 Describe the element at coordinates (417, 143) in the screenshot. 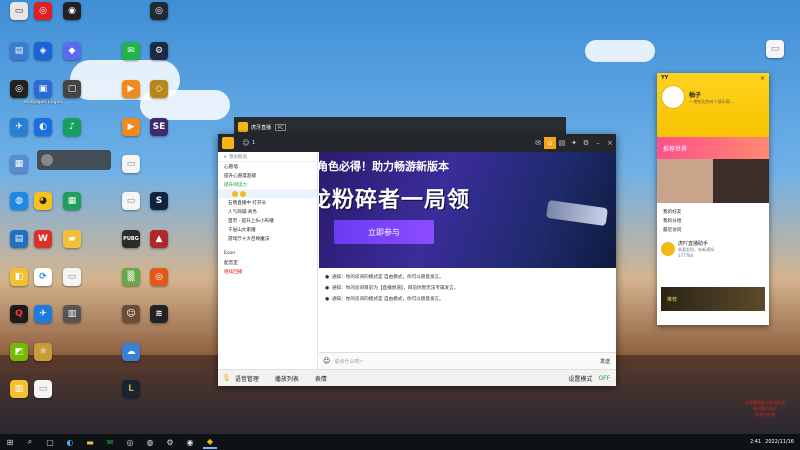

I see `window-toolbar: ☺ 1 ✉ ⌂ ▤ ✦ ⚙ – ×` at that location.